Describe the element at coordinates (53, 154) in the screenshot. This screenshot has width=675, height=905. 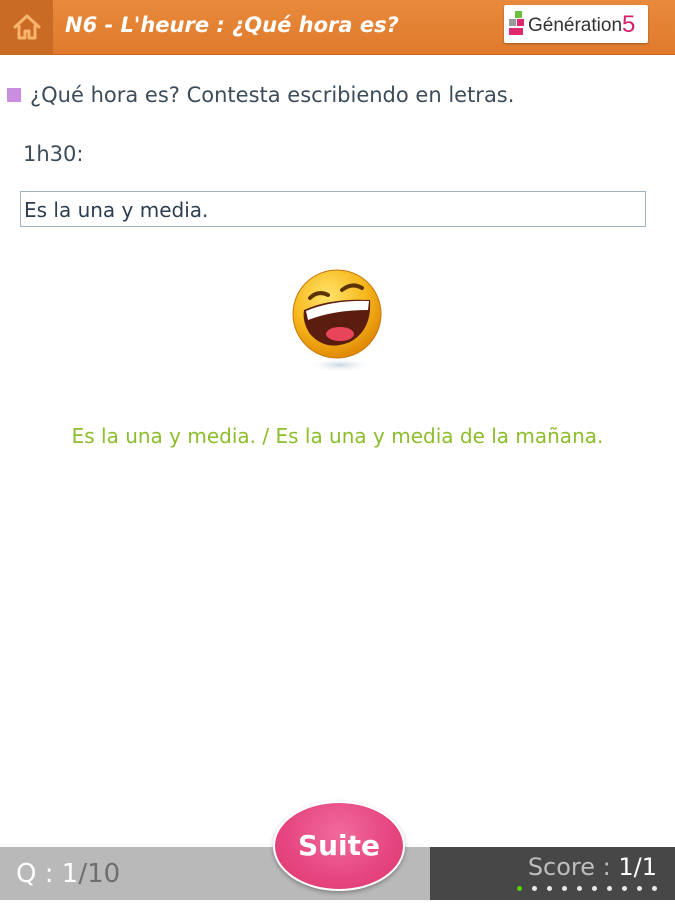
I see `question-prompt: 1h30:` at that location.